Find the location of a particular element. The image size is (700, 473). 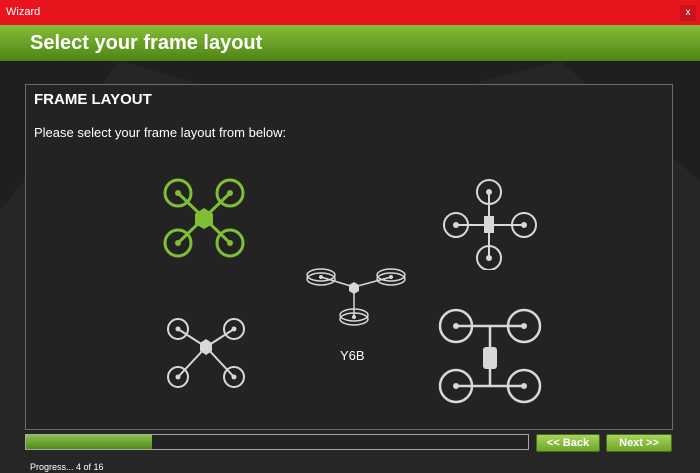

frame-quad-h is located at coordinates (490, 356).